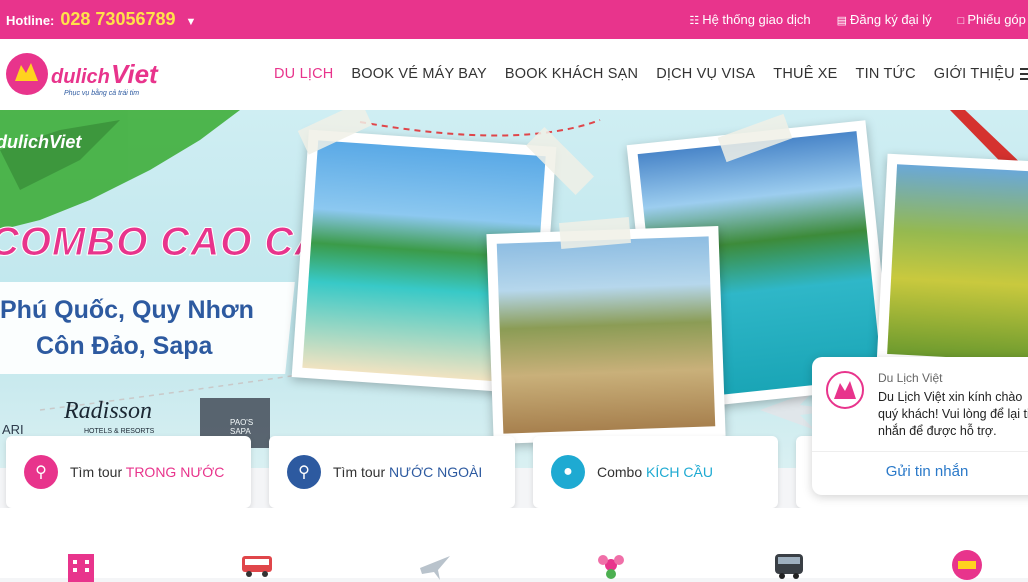 This screenshot has height=582, width=1028. I want to click on search-combo-prefix: Combo, so click(622, 472).